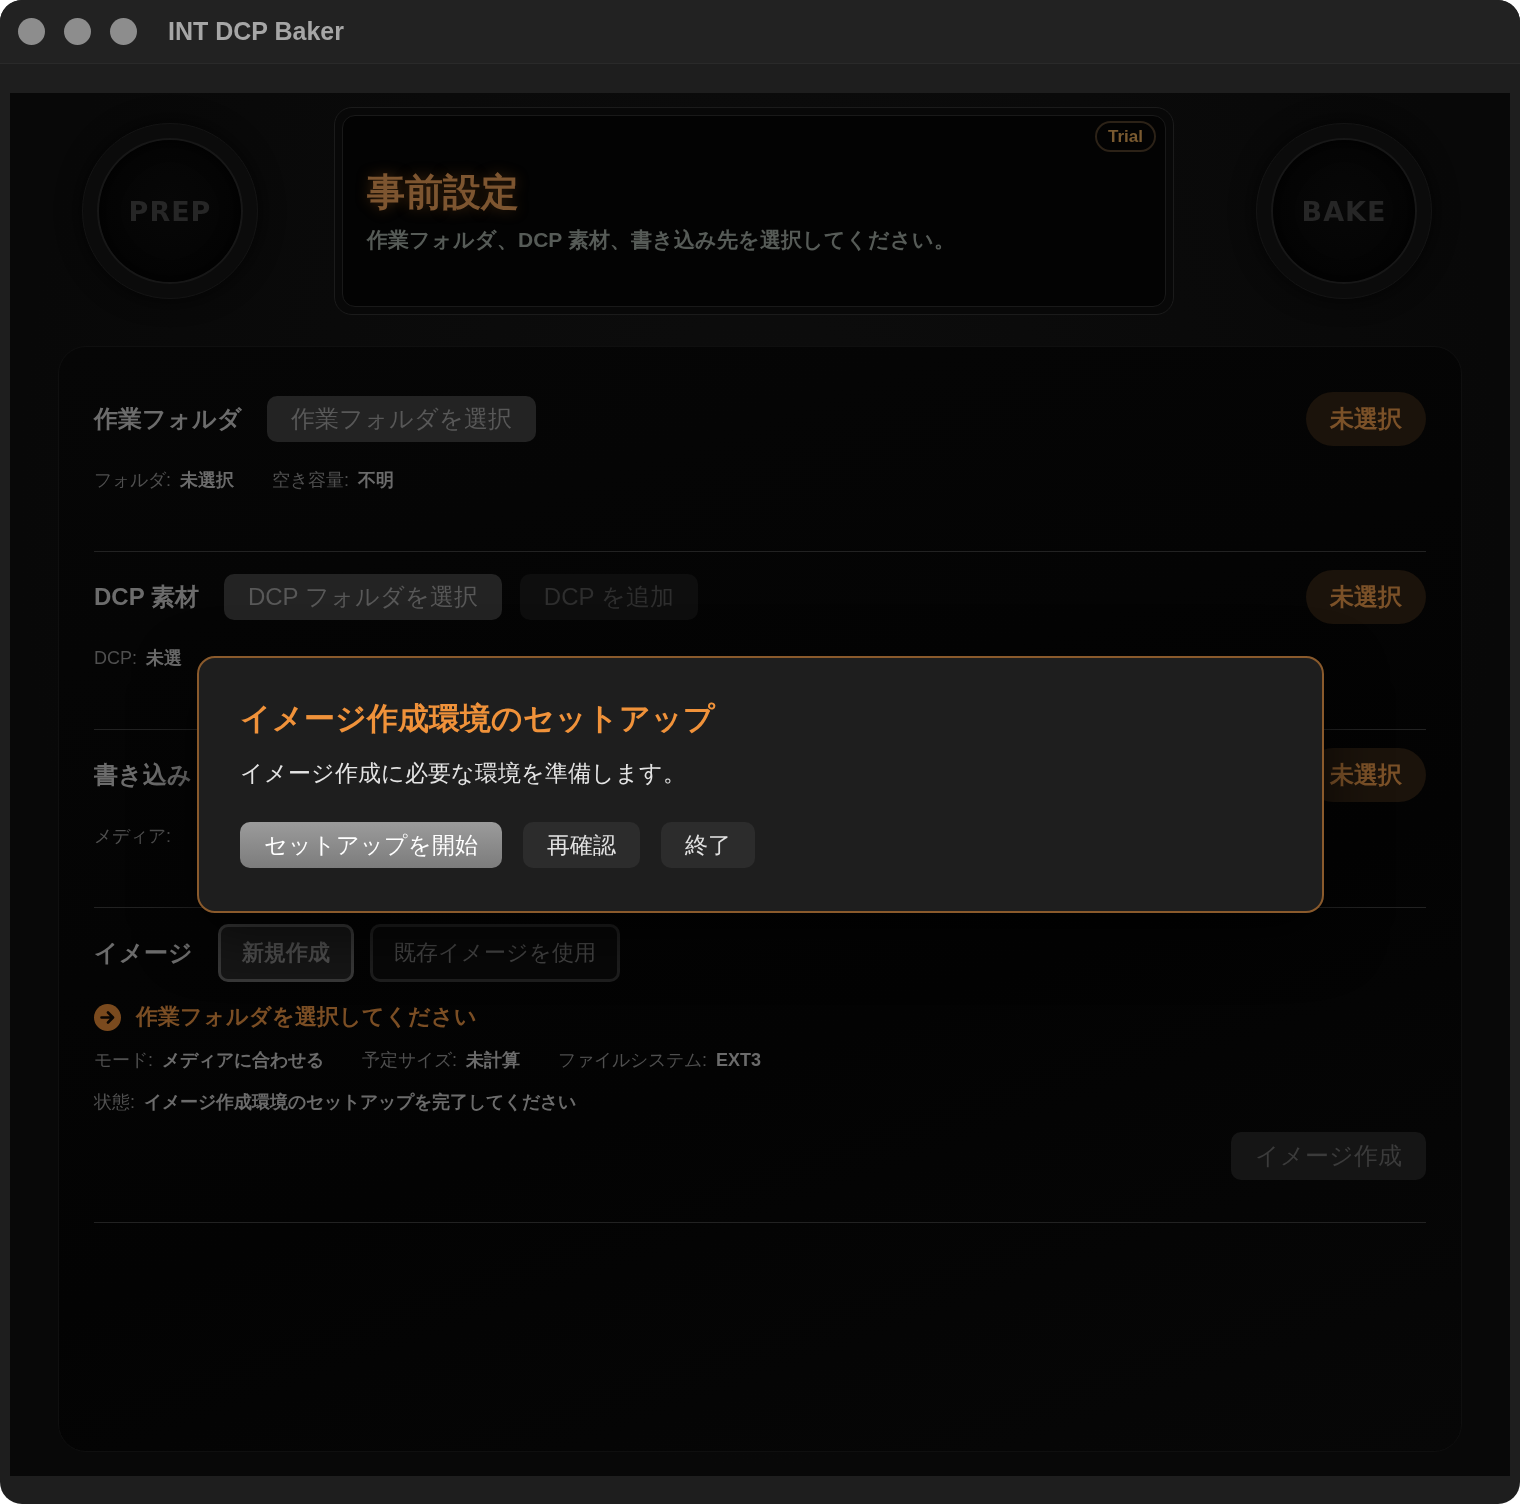  I want to click on meta-label: メディア:, so click(132, 836).